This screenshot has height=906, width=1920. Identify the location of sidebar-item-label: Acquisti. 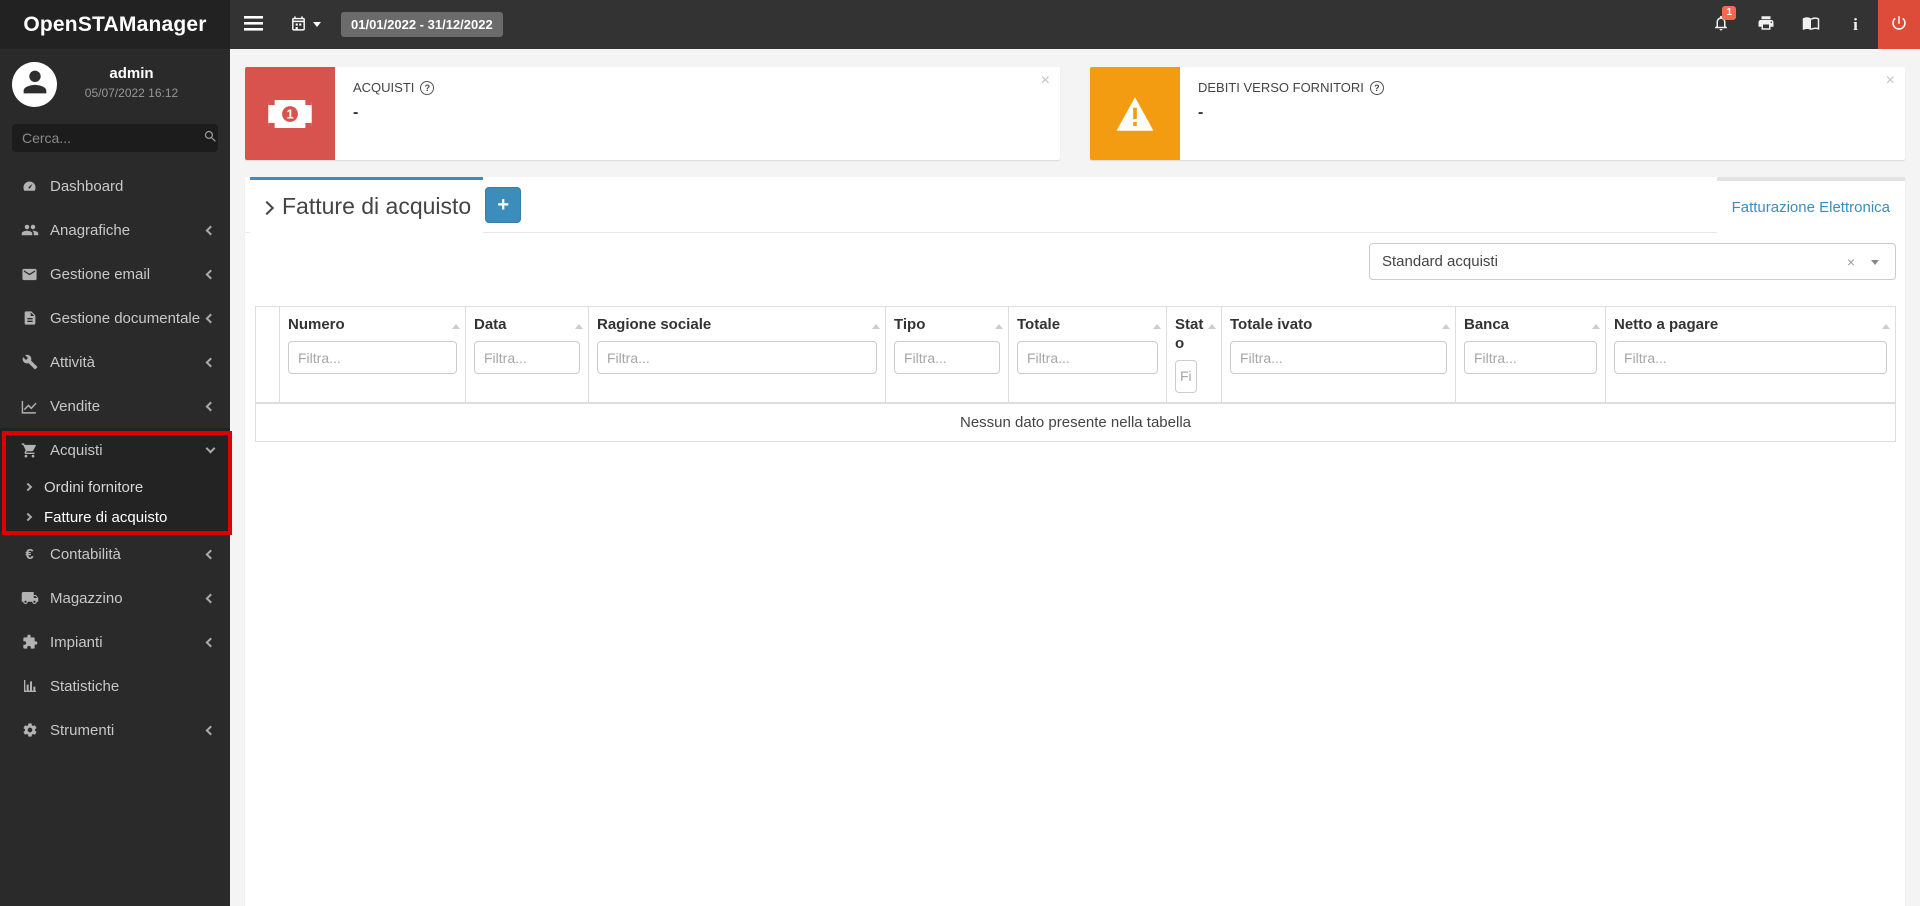
(76, 450).